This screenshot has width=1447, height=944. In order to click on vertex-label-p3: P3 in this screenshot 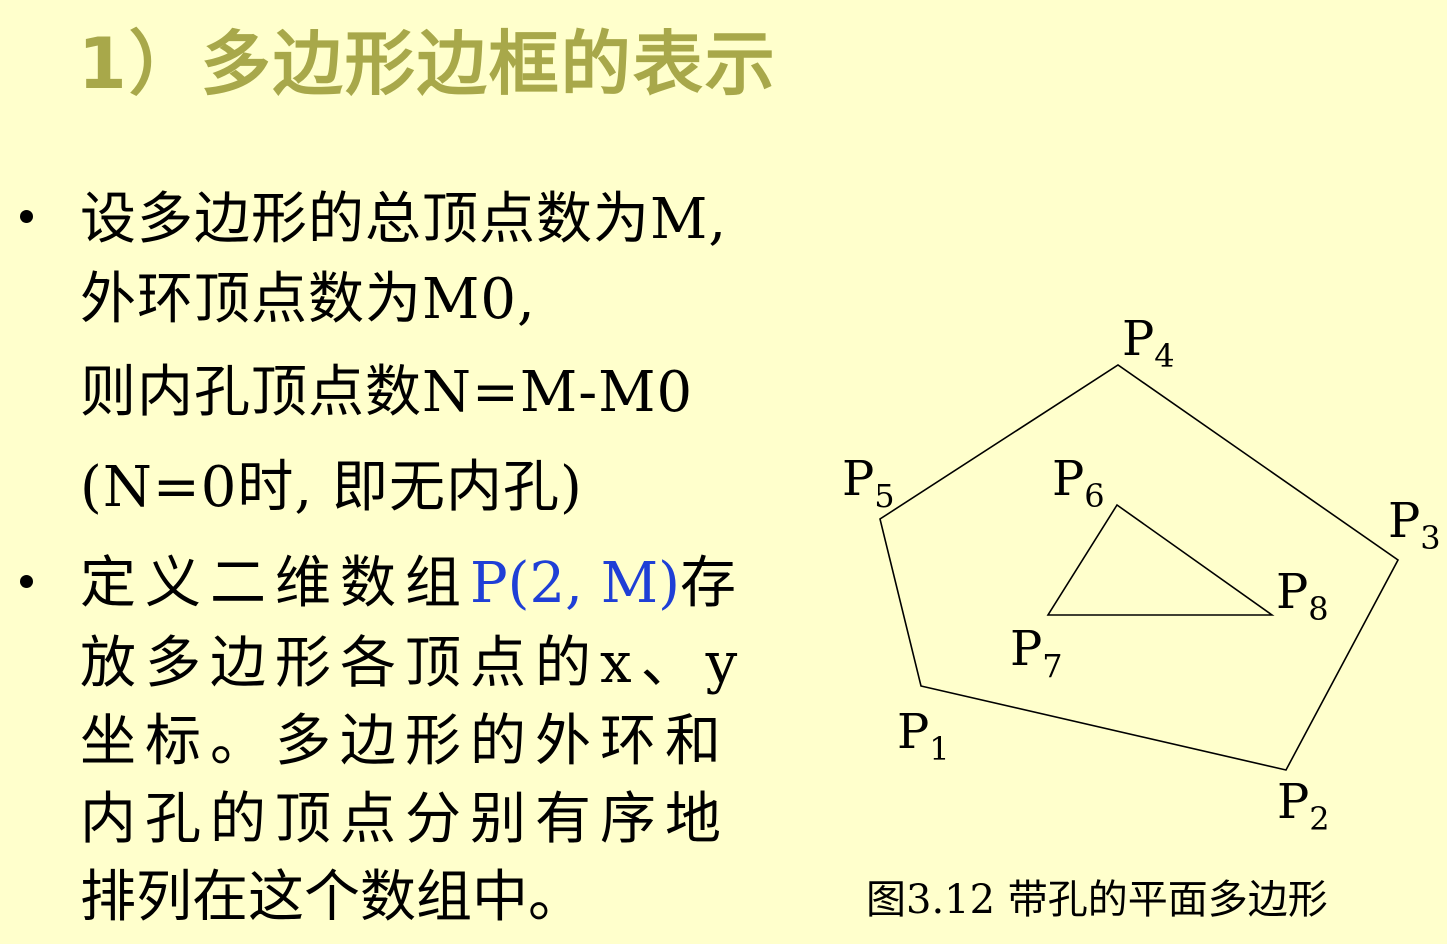, I will do `click(1414, 525)`.